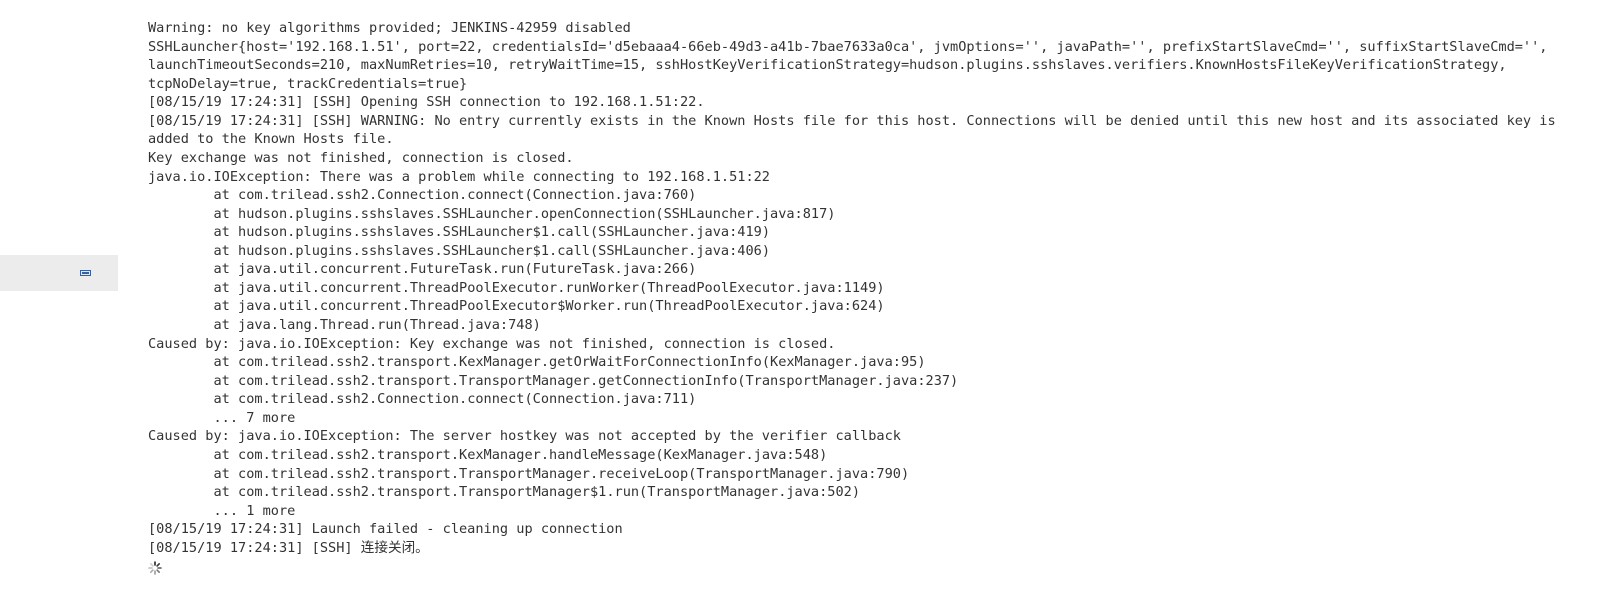 This screenshot has height=614, width=1604. Describe the element at coordinates (59, 307) in the screenshot. I see `sidebar` at that location.